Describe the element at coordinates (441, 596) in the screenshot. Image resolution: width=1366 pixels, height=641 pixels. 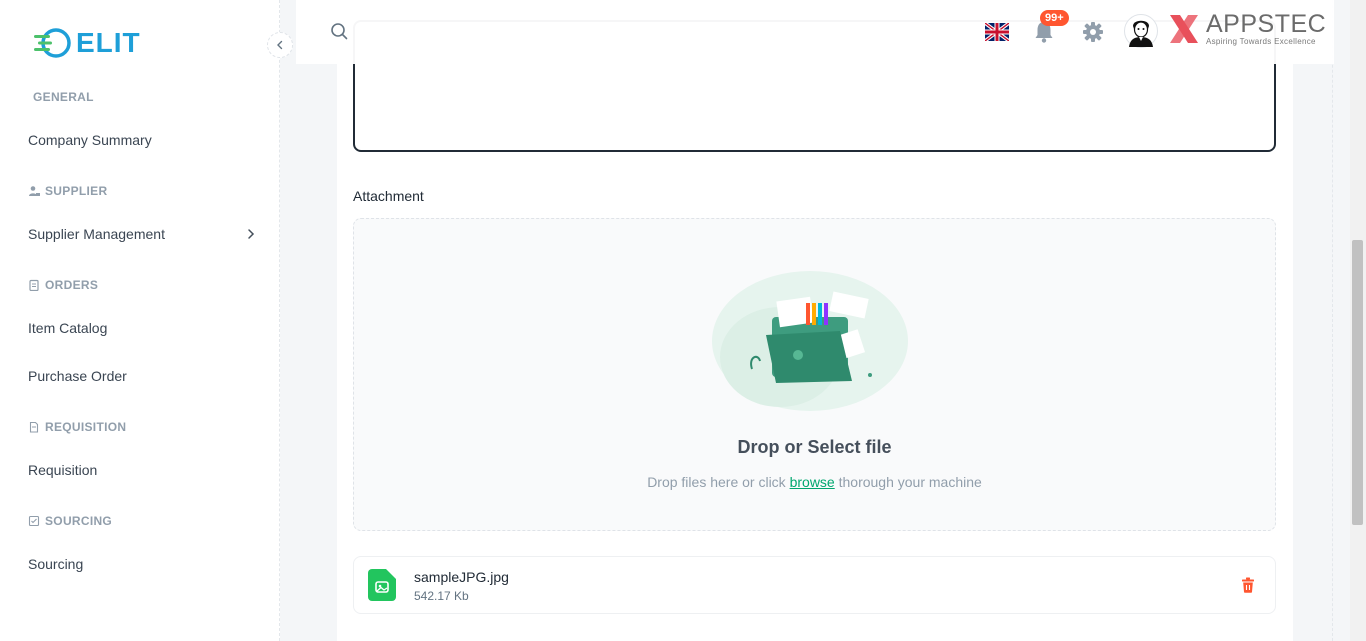
I see `file-size: 542.17 Kb` at that location.